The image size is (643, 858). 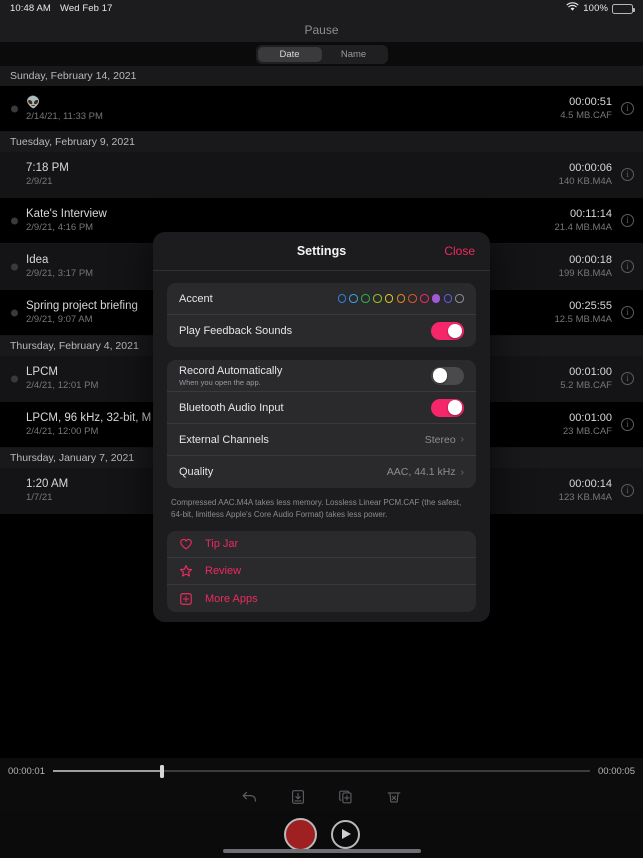 What do you see at coordinates (587, 431) in the screenshot?
I see `recording-size: 23 MB.CAF` at bounding box center [587, 431].